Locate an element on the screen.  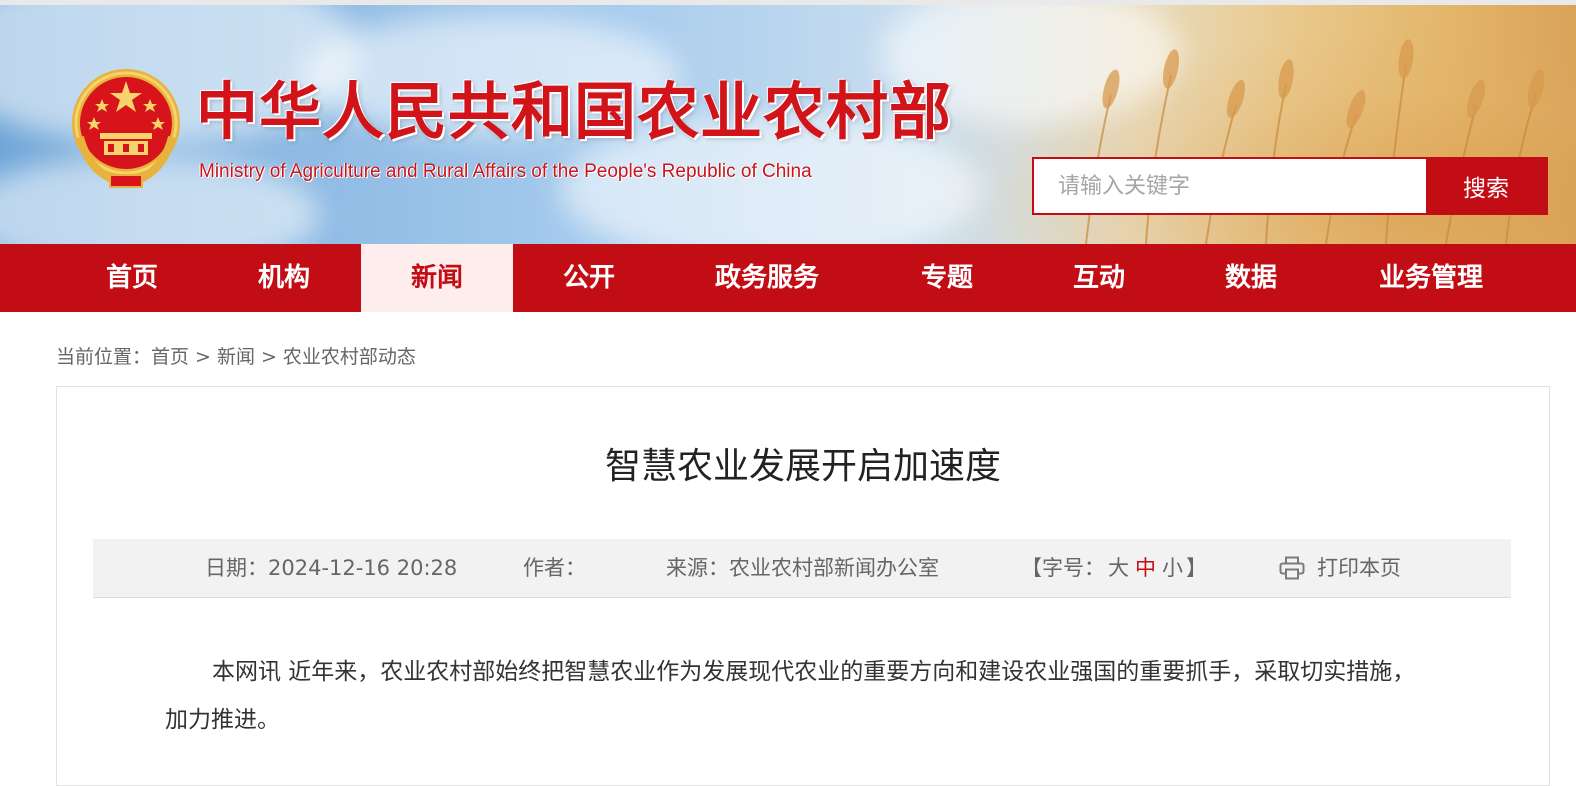
nav-item-organization: 机构 is located at coordinates (284, 278).